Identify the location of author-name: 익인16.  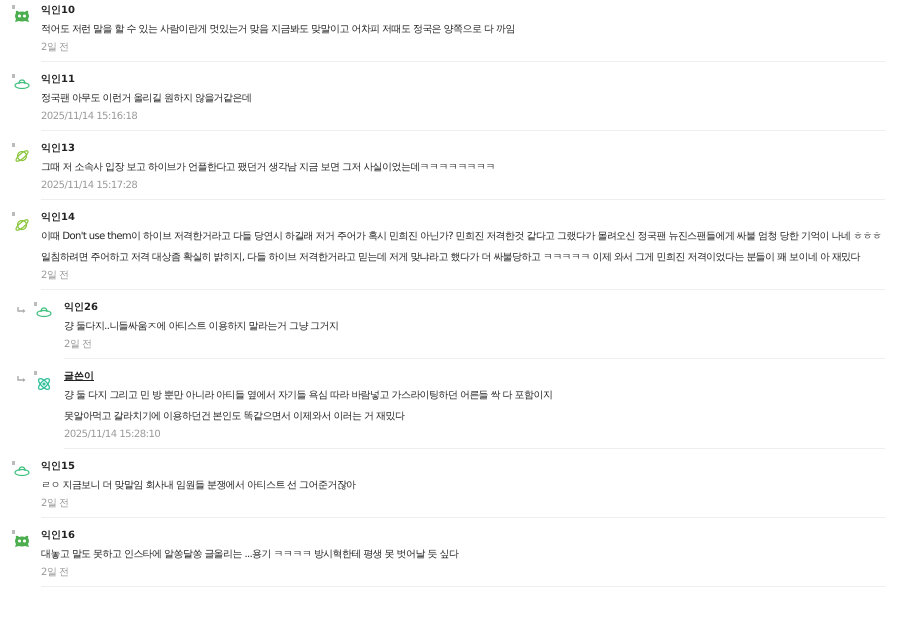
(463, 536).